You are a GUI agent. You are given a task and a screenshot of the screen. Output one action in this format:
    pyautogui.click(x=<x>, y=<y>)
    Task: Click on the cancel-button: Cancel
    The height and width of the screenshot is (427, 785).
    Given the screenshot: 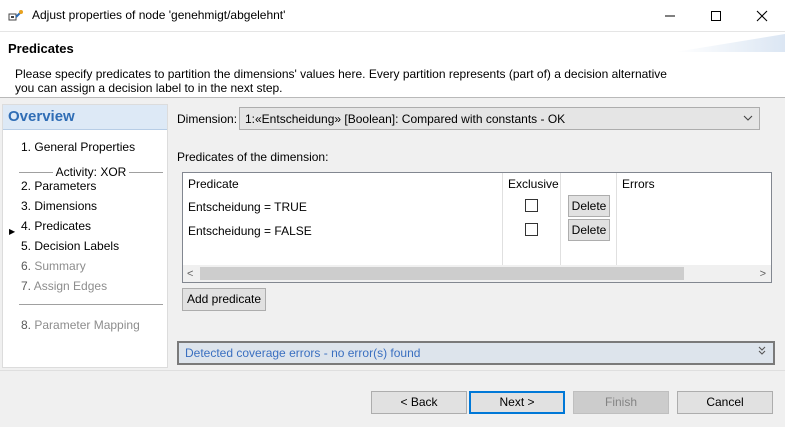 What is the action you would take?
    pyautogui.click(x=725, y=402)
    